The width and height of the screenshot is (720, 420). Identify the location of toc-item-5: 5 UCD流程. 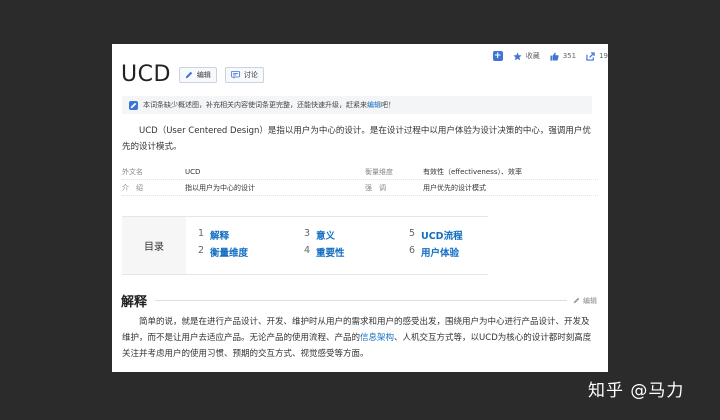
(436, 235).